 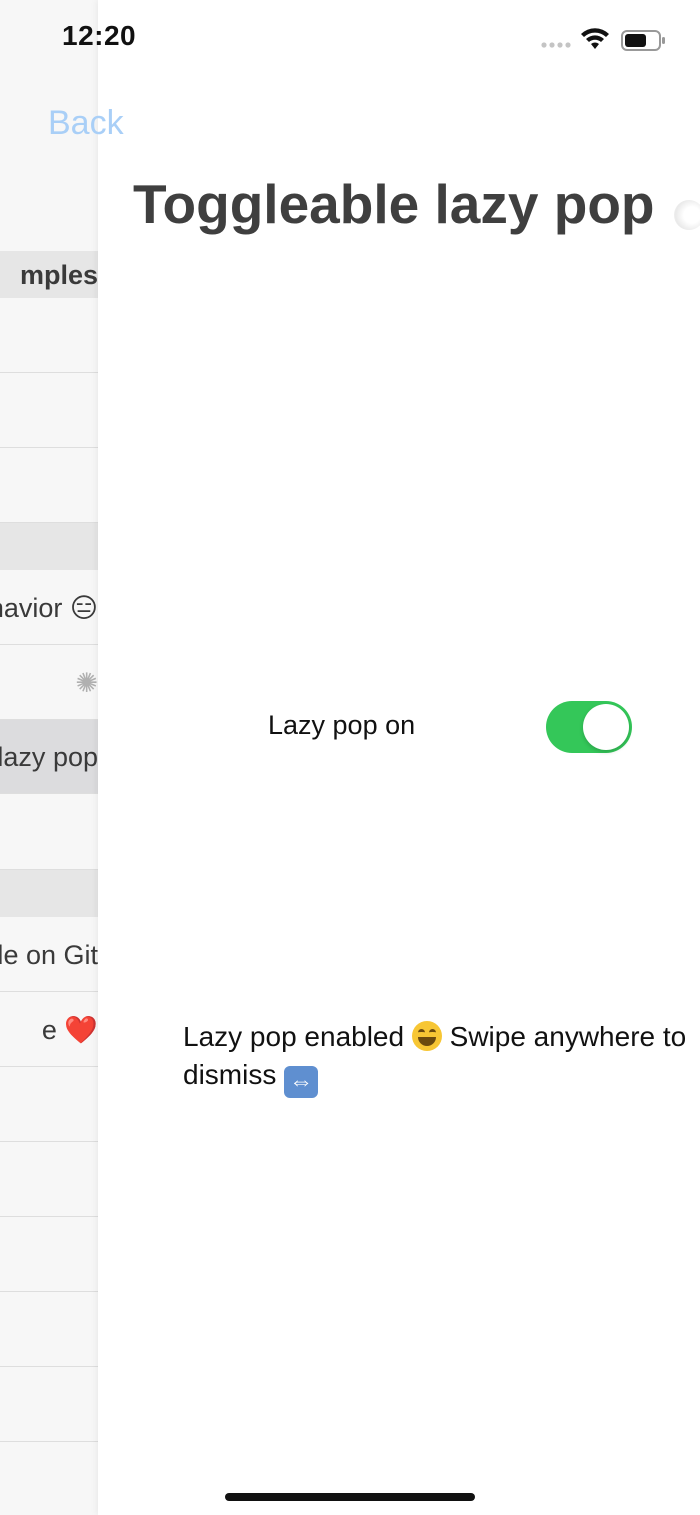 I want to click on section-header-label: mples, so click(x=58, y=275).